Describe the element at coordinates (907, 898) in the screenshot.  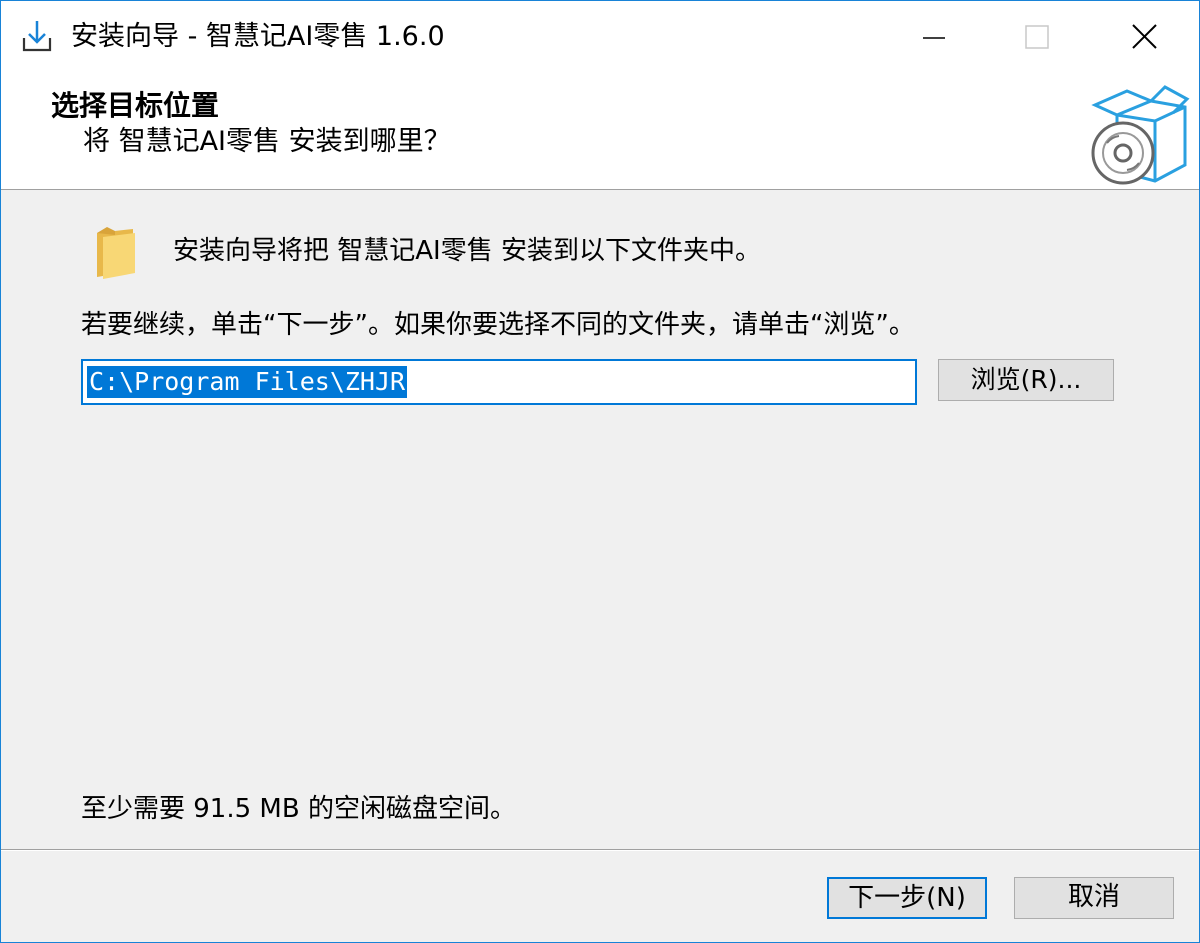
I see `next-button: 下一步(N)` at that location.